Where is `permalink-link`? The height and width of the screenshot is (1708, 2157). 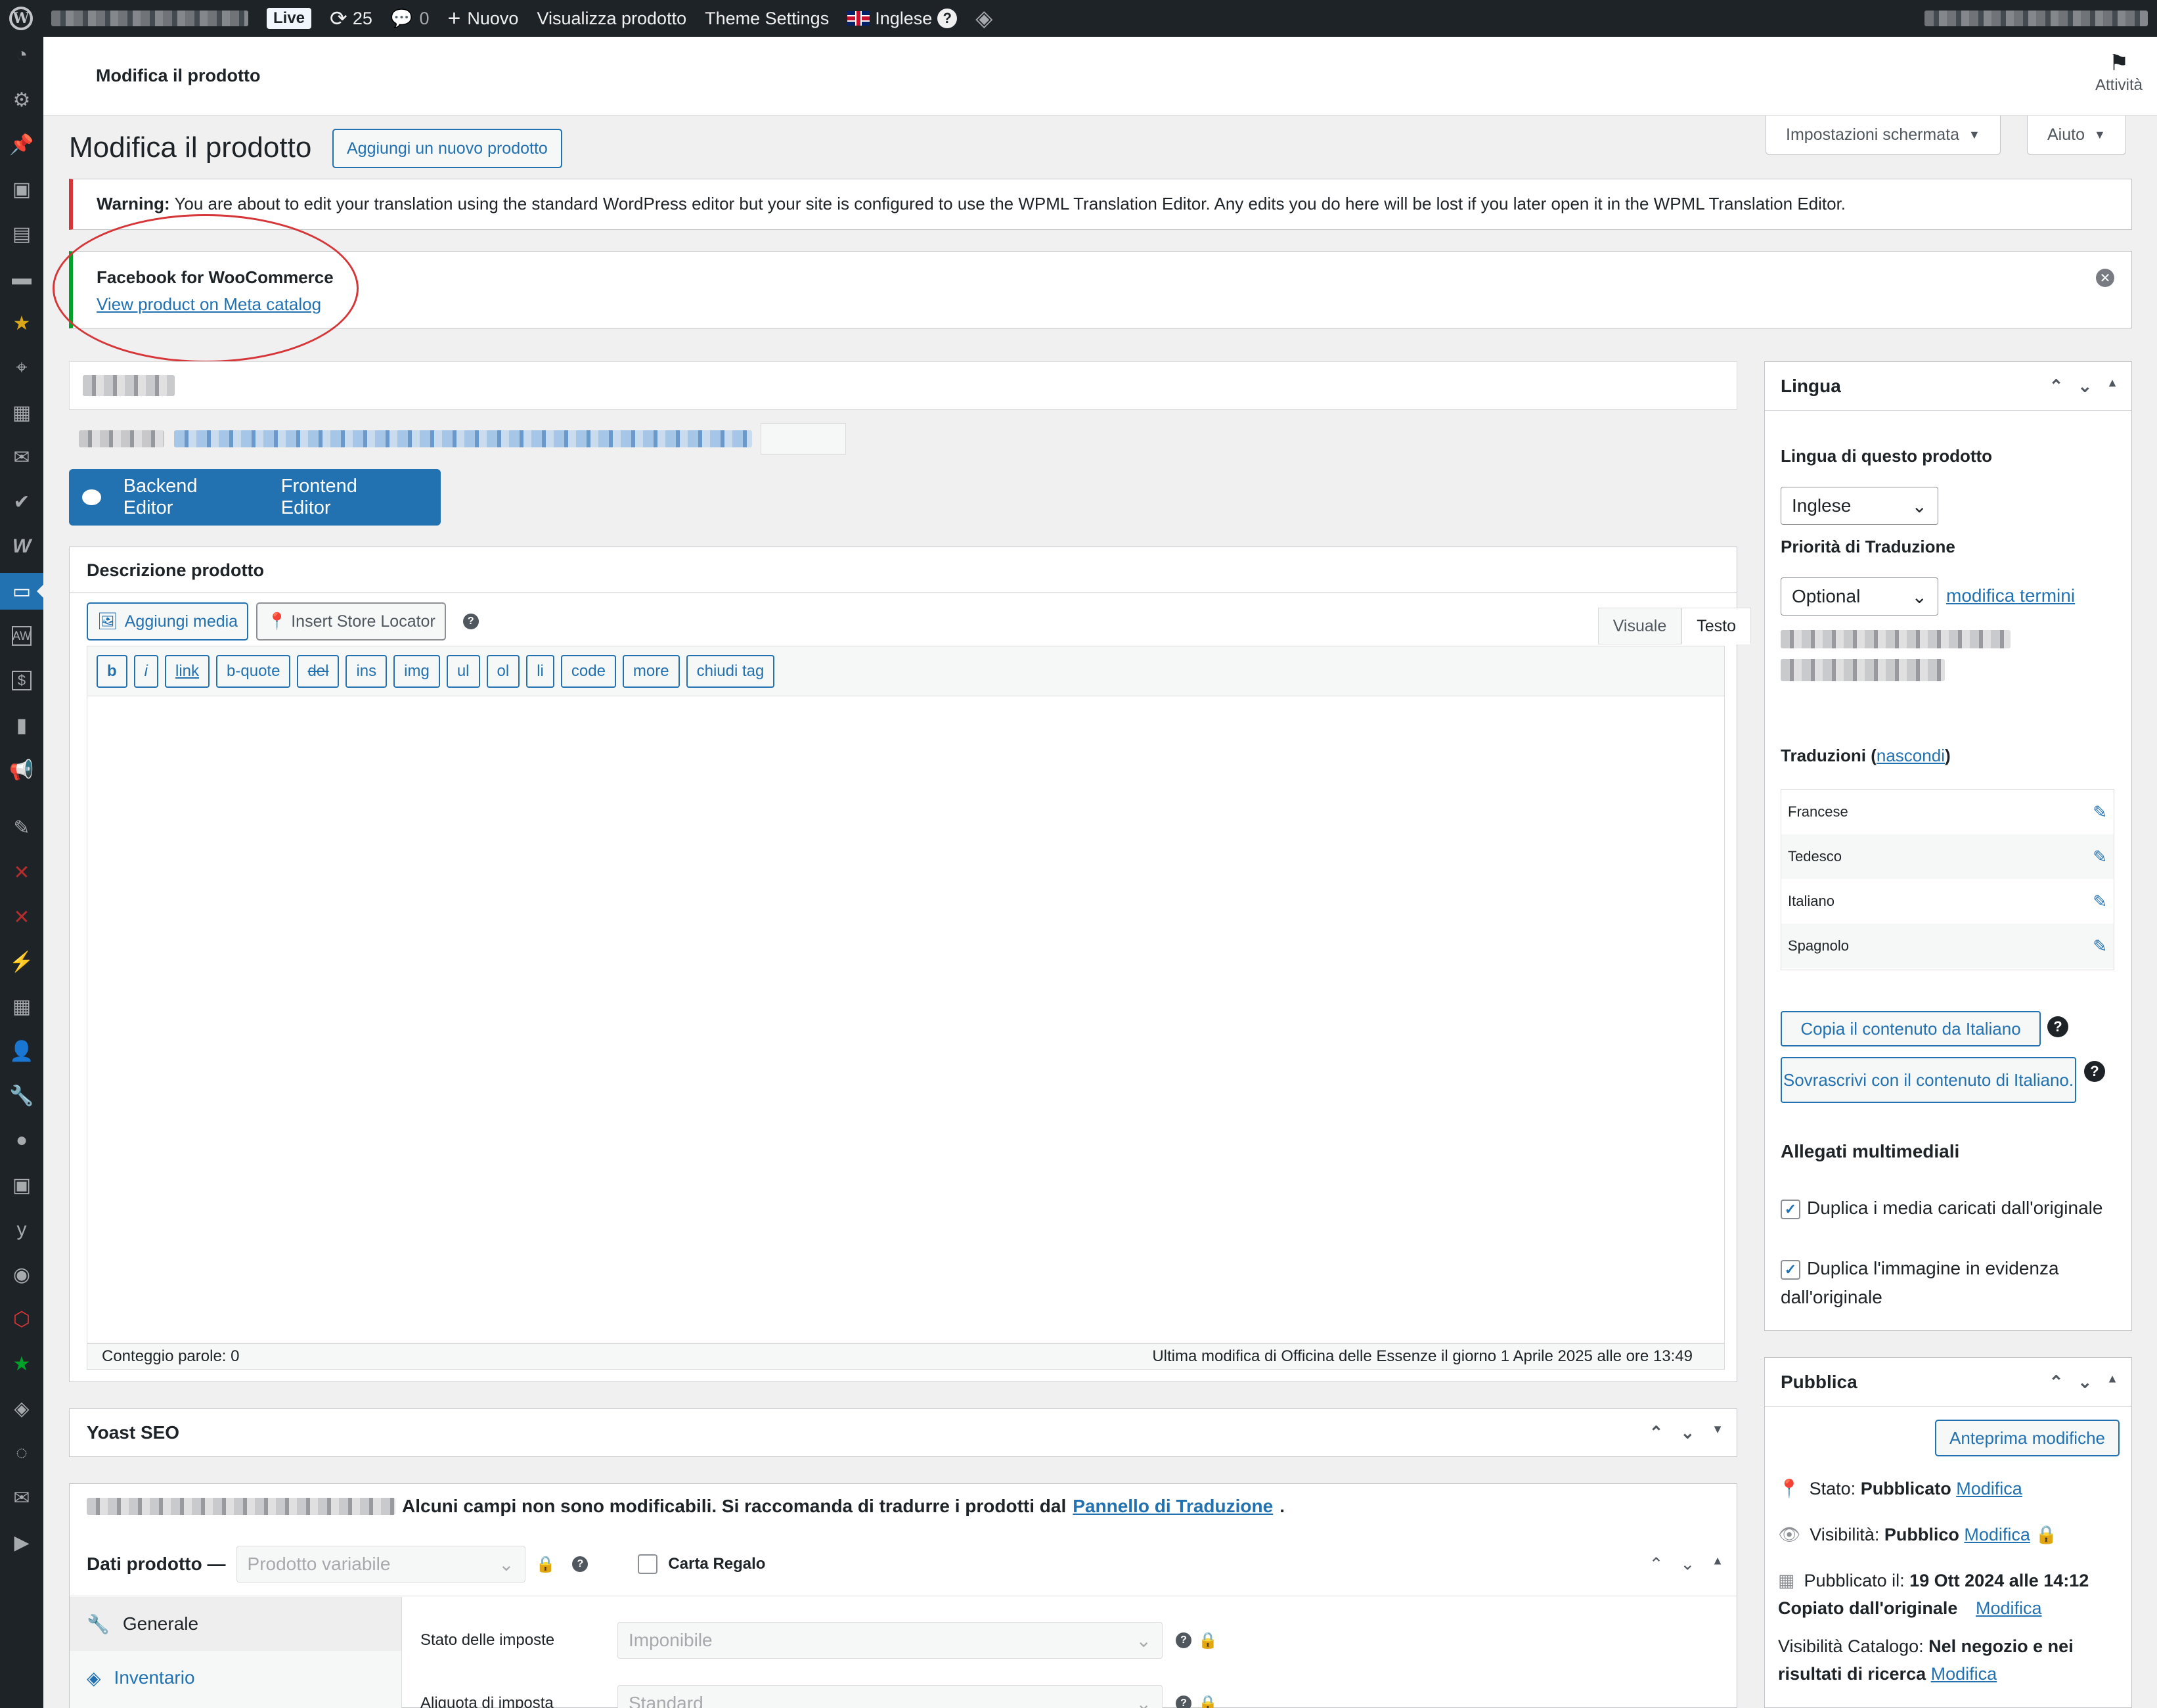
permalink-link is located at coordinates (463, 438).